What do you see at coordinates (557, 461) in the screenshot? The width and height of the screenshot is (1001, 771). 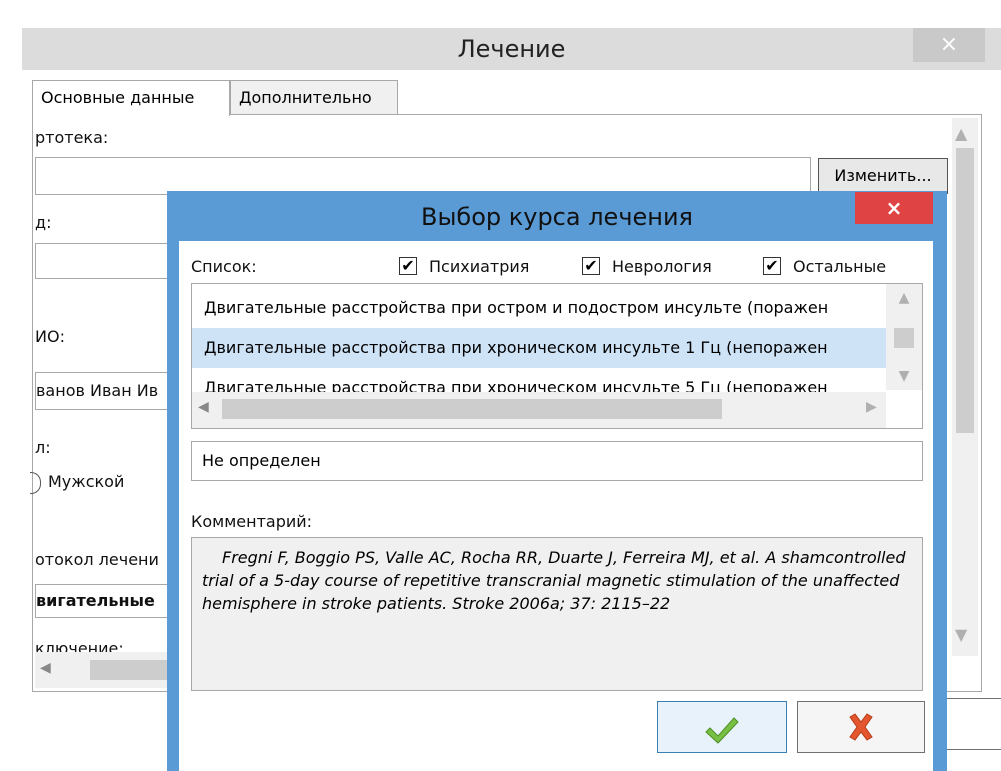 I see `course-status-field: Не определен` at bounding box center [557, 461].